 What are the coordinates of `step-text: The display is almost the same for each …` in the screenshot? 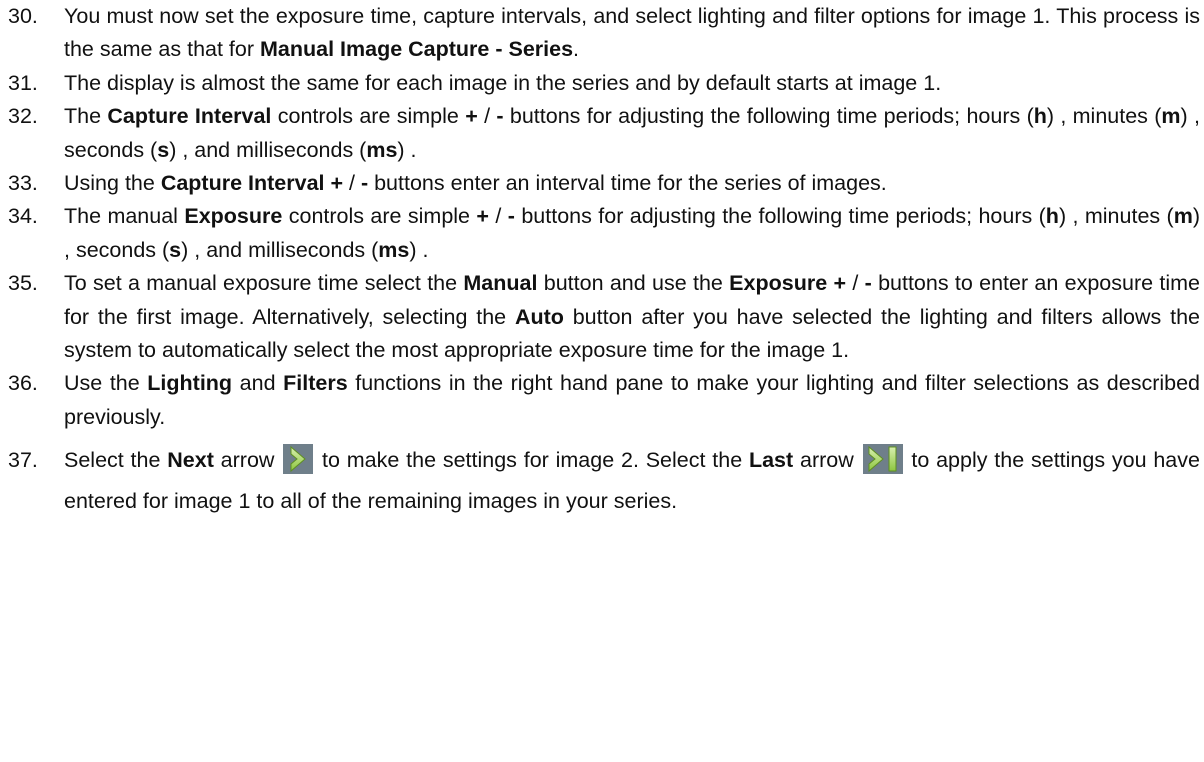 It's located at (632, 83).